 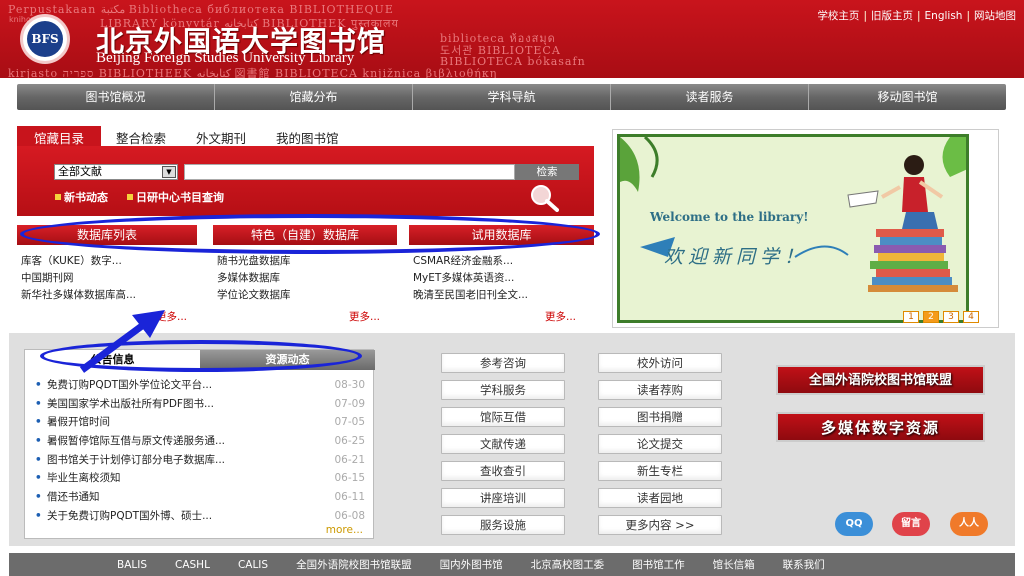 I want to click on qq-icon: QQ, so click(x=854, y=524).